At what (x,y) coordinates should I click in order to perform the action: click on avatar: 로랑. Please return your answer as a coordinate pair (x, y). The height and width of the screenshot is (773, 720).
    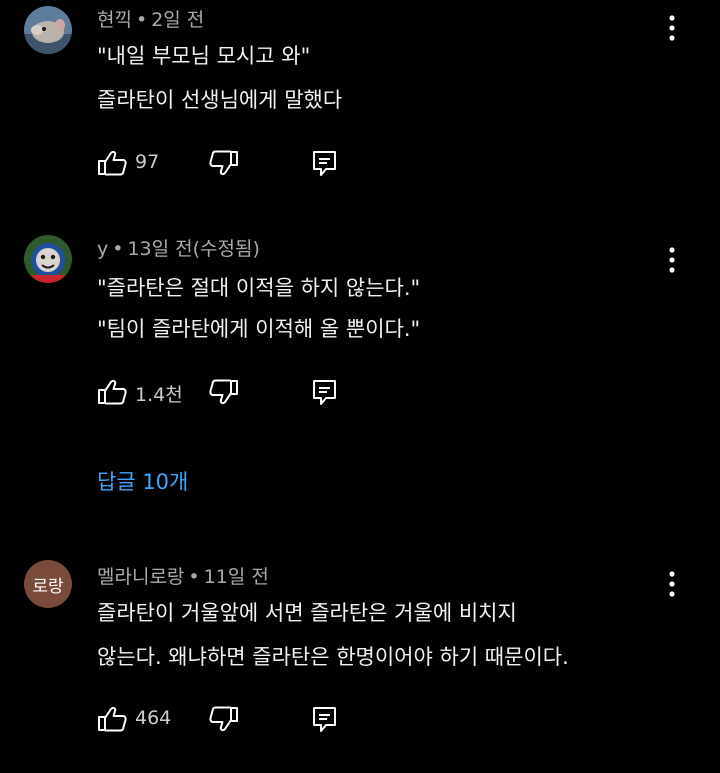
    Looking at the image, I should click on (48, 584).